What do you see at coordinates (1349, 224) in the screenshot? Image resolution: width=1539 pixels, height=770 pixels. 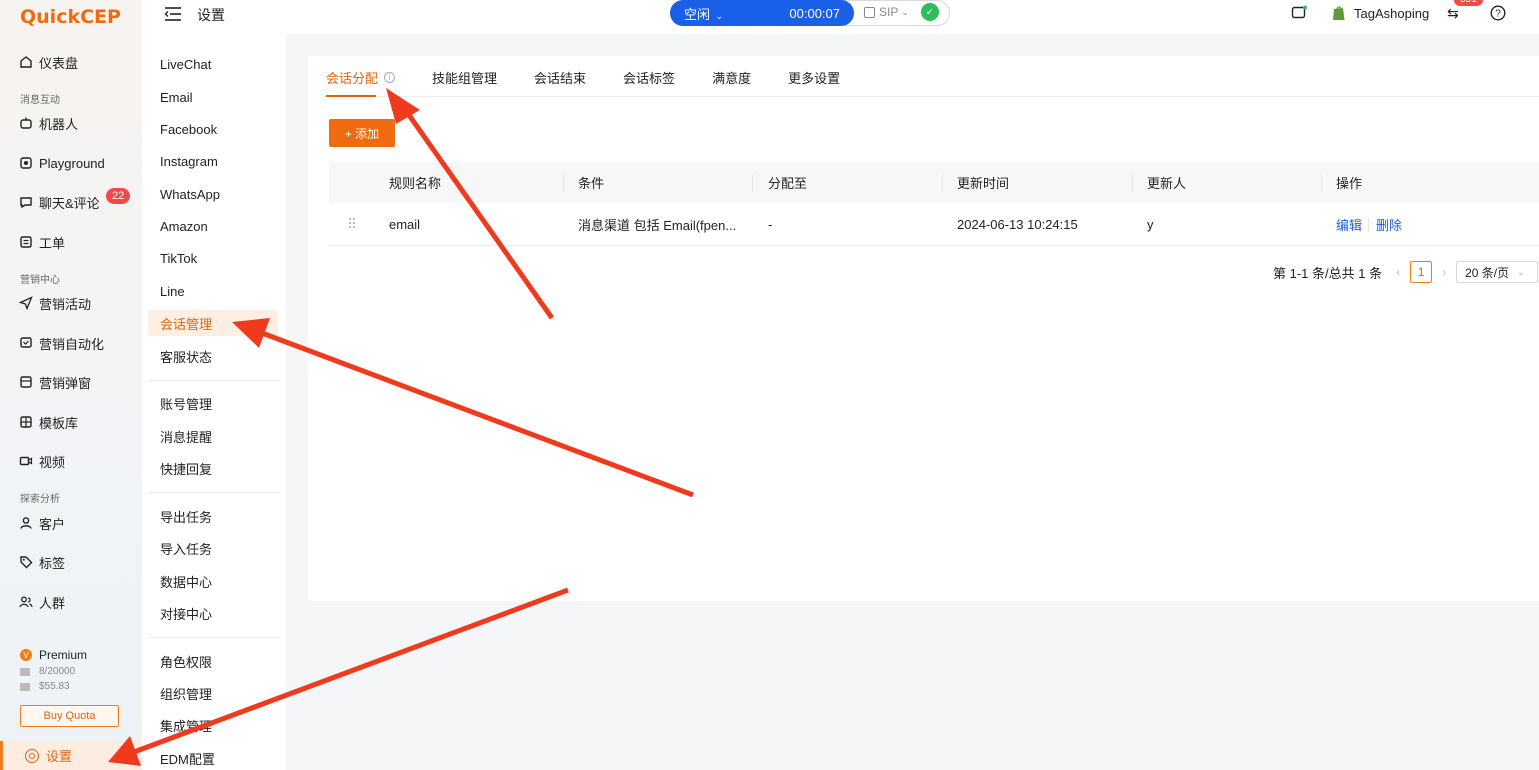 I see `edit-link: 编辑` at bounding box center [1349, 224].